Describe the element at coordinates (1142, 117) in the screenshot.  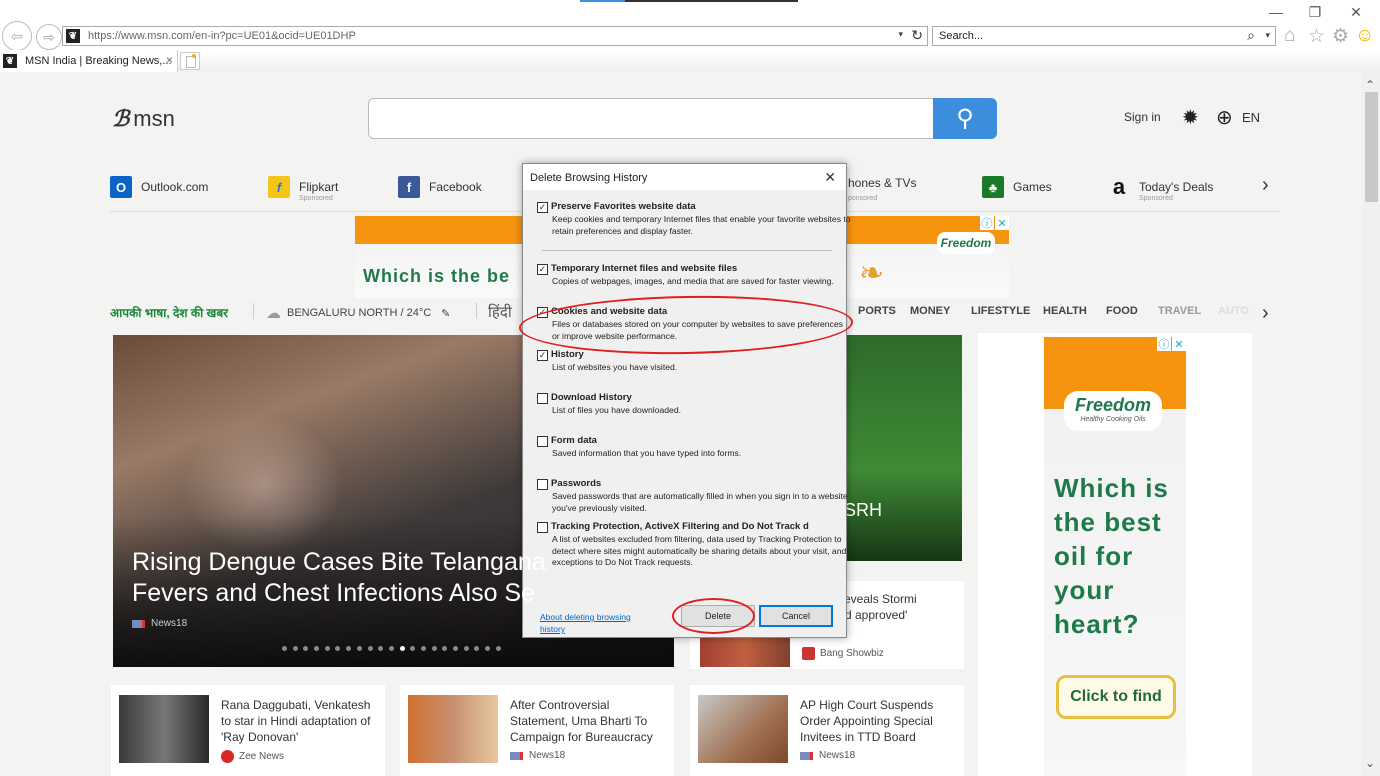
I see `sign-in-link: Sign in` at that location.